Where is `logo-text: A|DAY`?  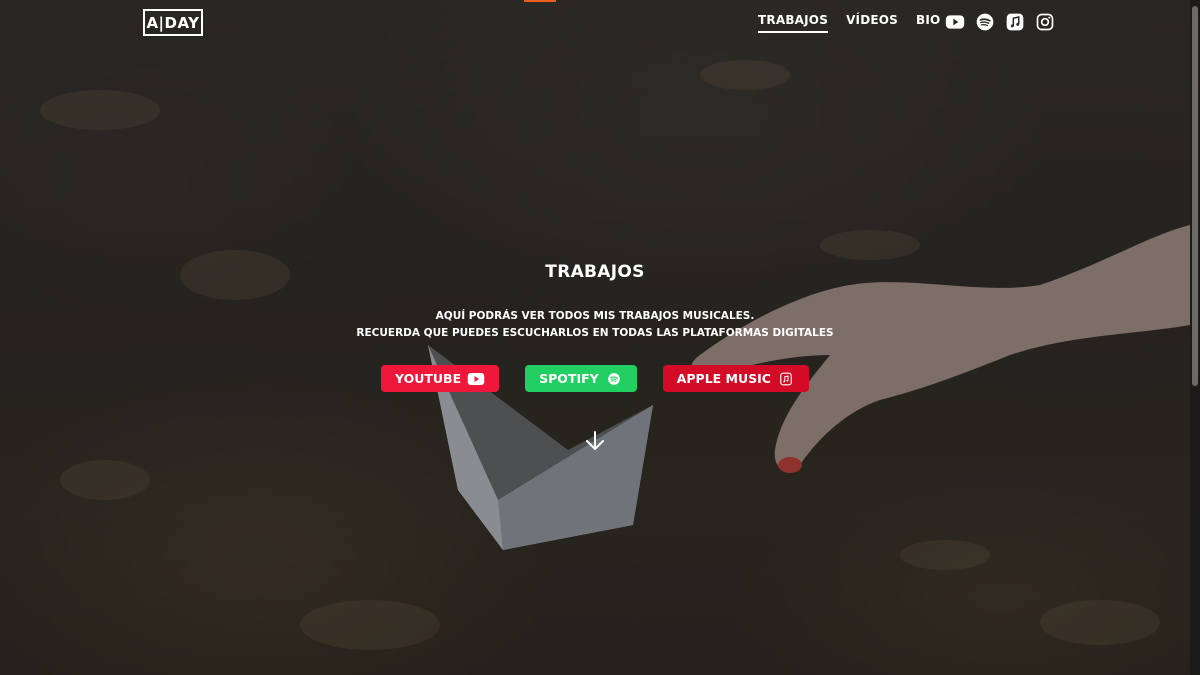
logo-text: A|DAY is located at coordinates (173, 22).